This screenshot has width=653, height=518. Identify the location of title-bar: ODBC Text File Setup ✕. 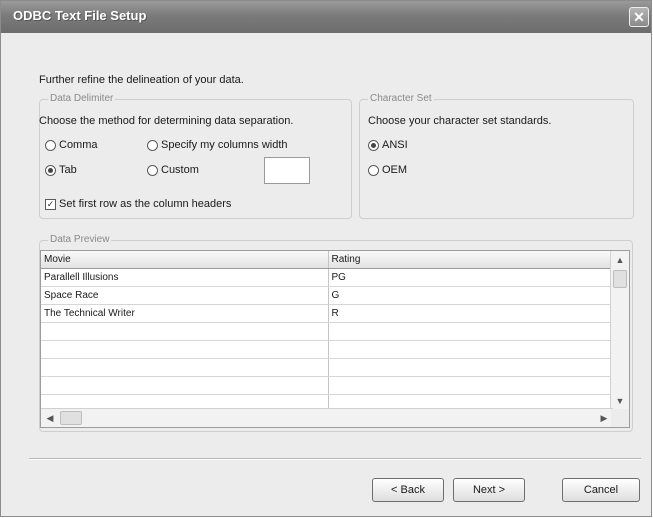
(326, 17).